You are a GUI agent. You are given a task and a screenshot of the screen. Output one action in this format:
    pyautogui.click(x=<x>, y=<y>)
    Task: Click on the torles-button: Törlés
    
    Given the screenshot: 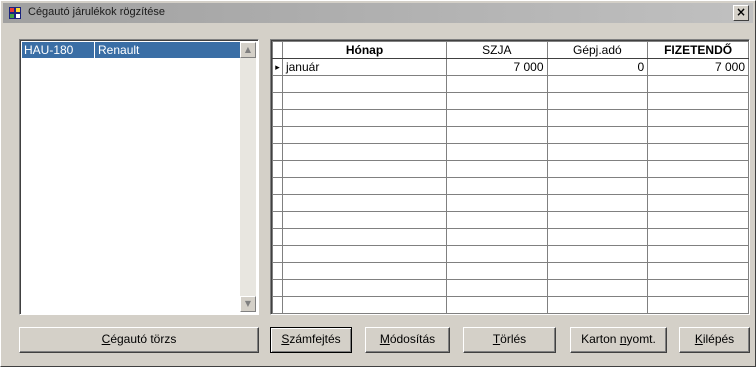 What is the action you would take?
    pyautogui.click(x=509, y=340)
    